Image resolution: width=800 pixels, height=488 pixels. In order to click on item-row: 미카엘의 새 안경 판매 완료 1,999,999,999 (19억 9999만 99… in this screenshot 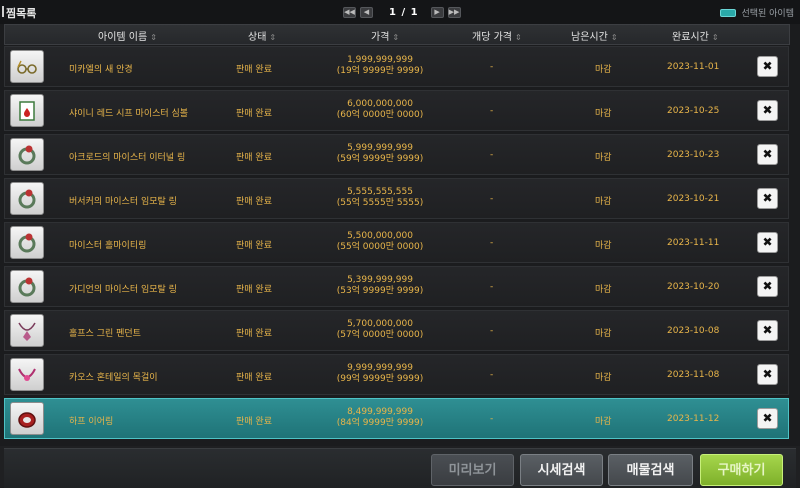, I will do `click(396, 66)`.